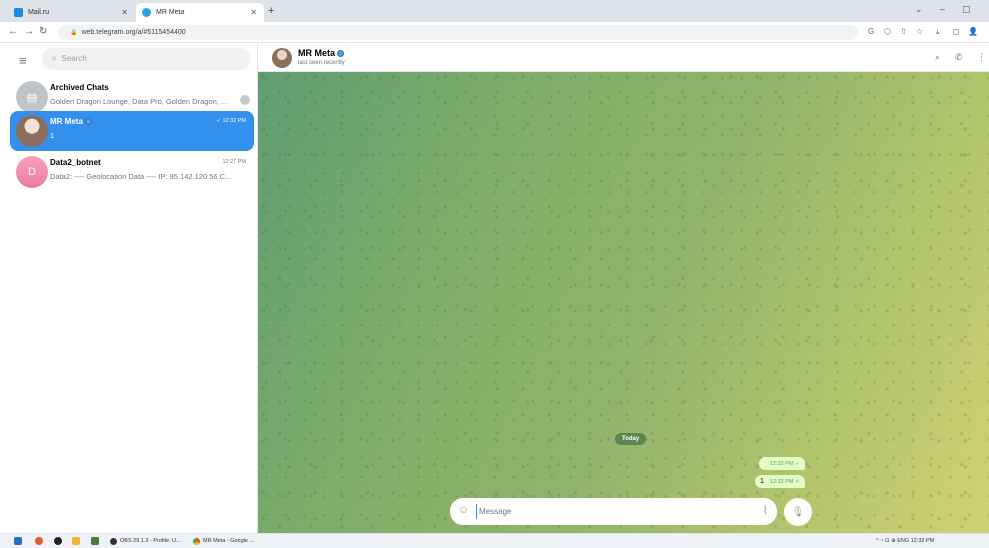 The image size is (989, 548). Describe the element at coordinates (18, 12) in the screenshot. I see `mailru-favicon-icon` at that location.